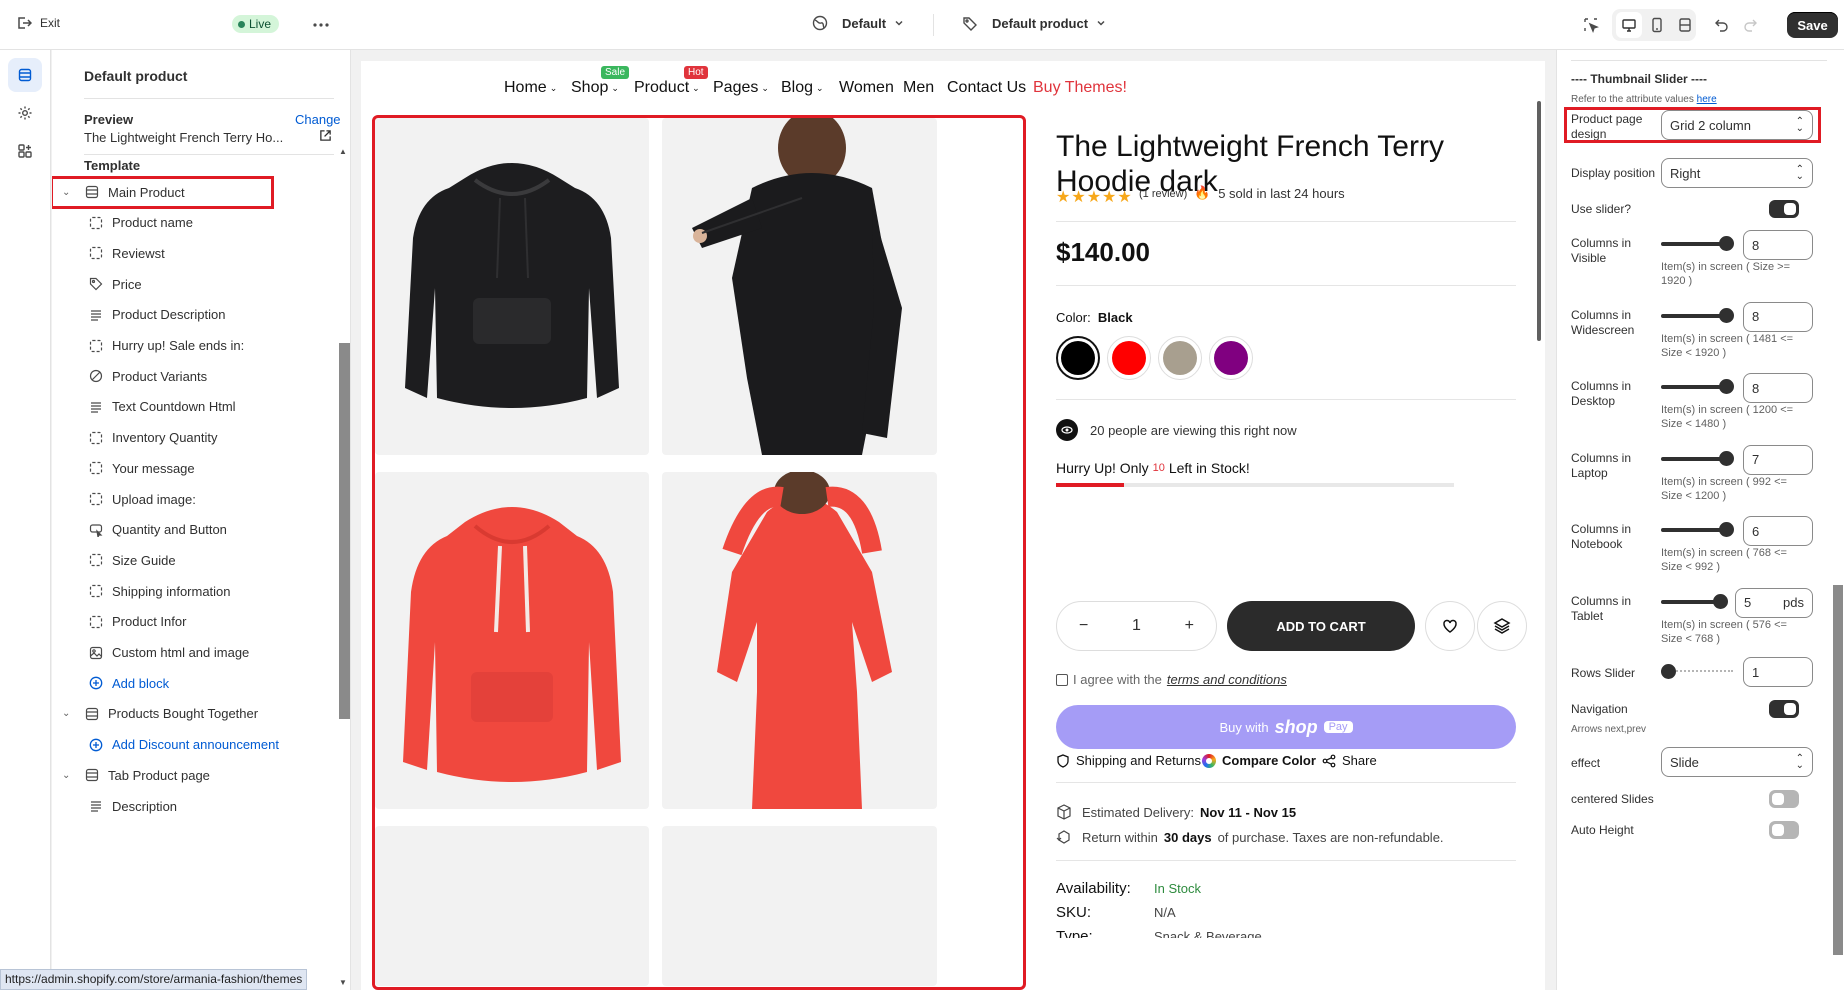  Describe the element at coordinates (1737, 173) in the screenshot. I see `position-select: Right ⌃ ⌄` at that location.